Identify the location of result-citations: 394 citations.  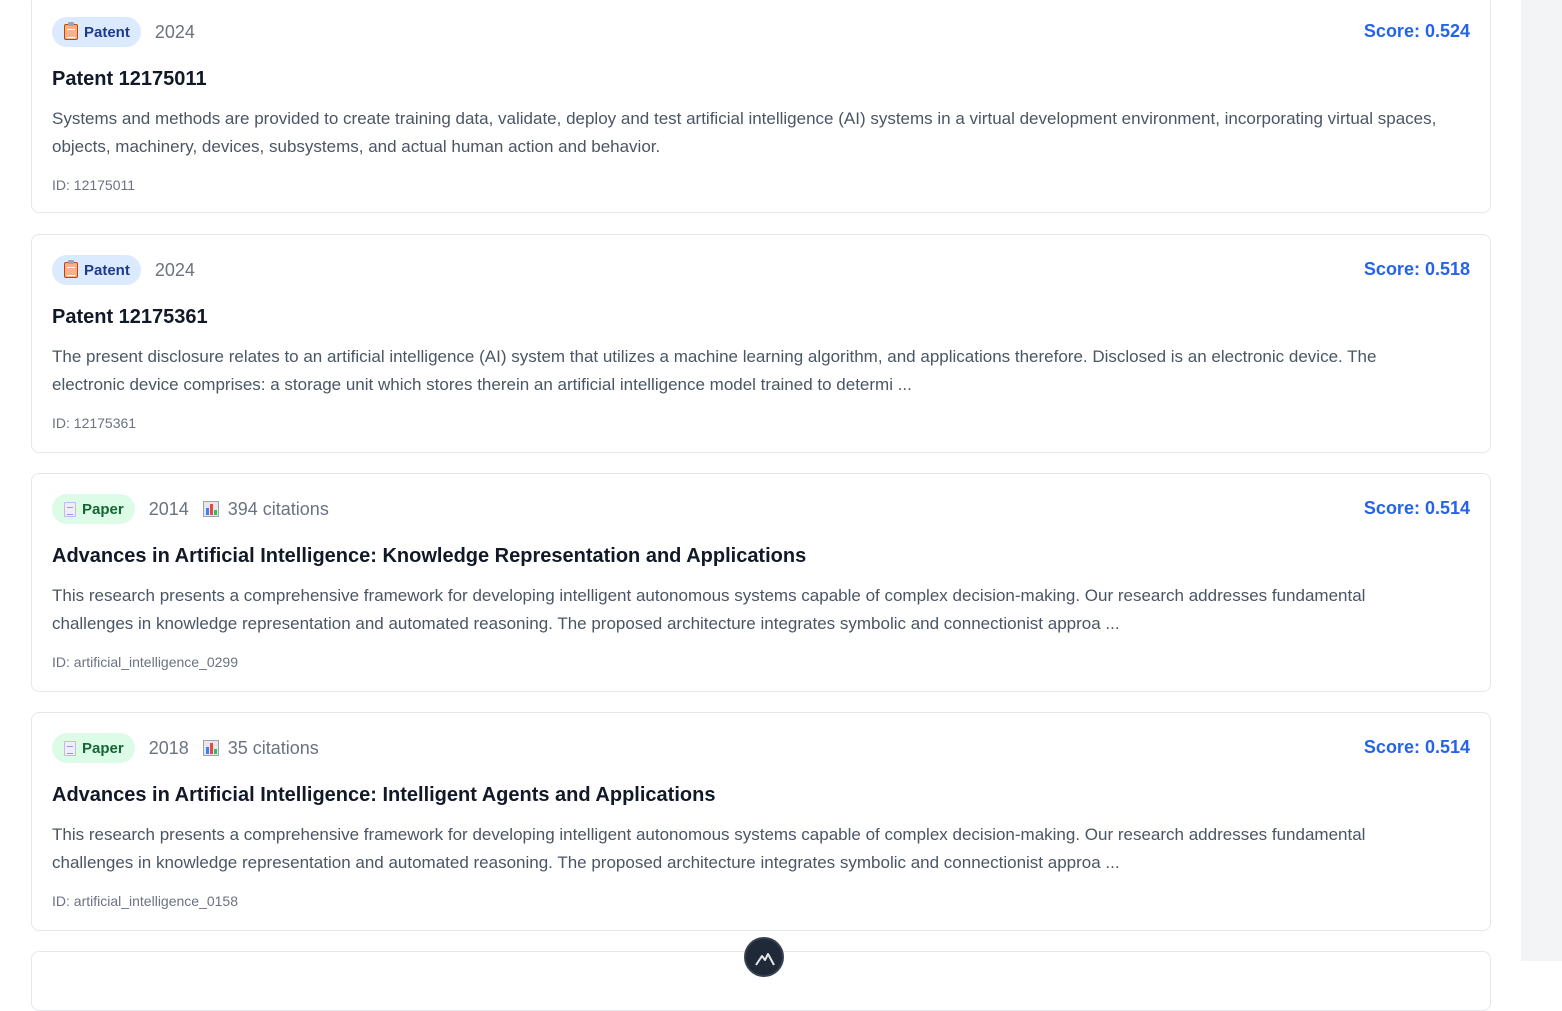
(265, 509).